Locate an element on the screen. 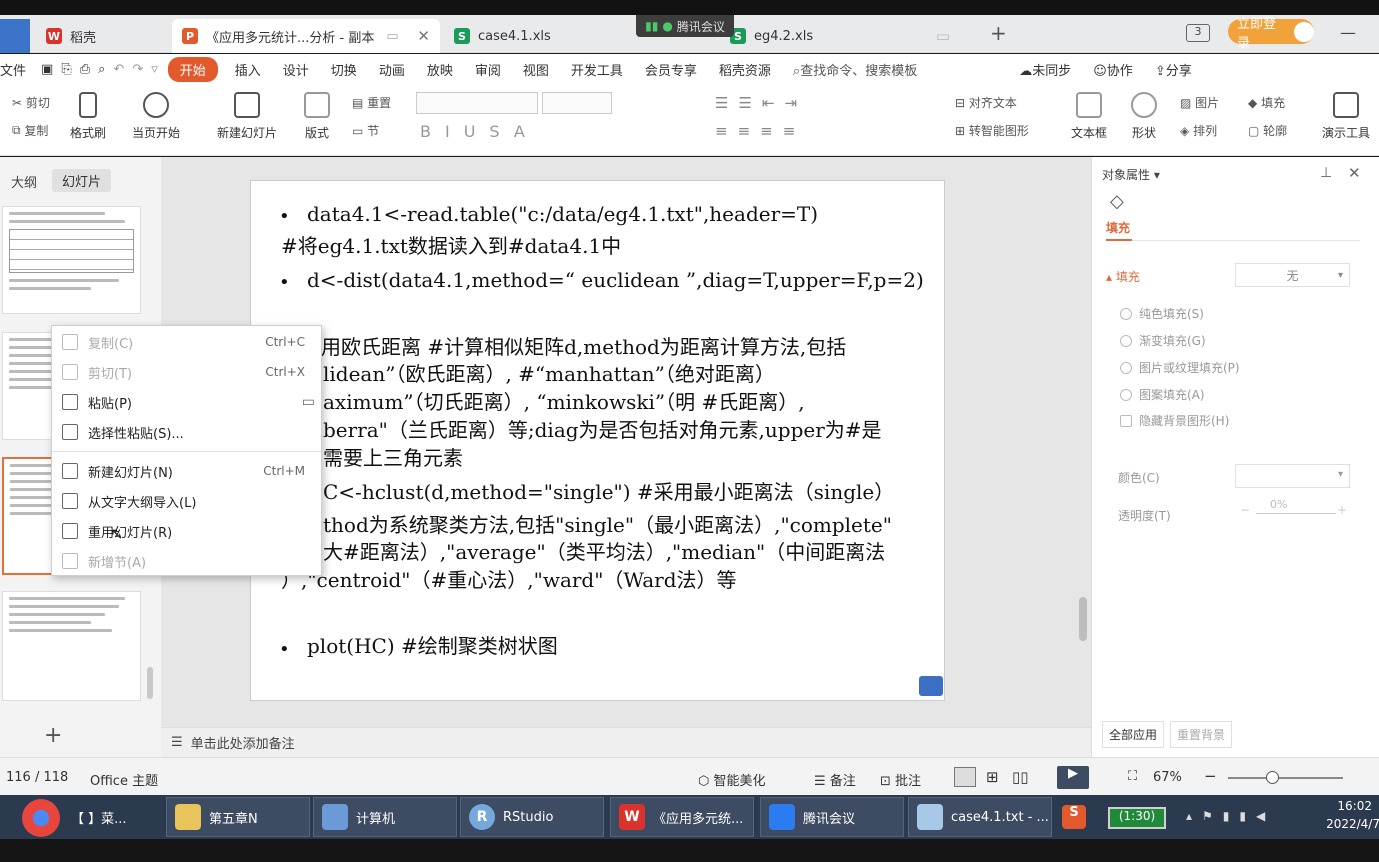 Image resolution: width=1379 pixels, height=862 pixels. play-icon: ▶ is located at coordinates (1073, 777).